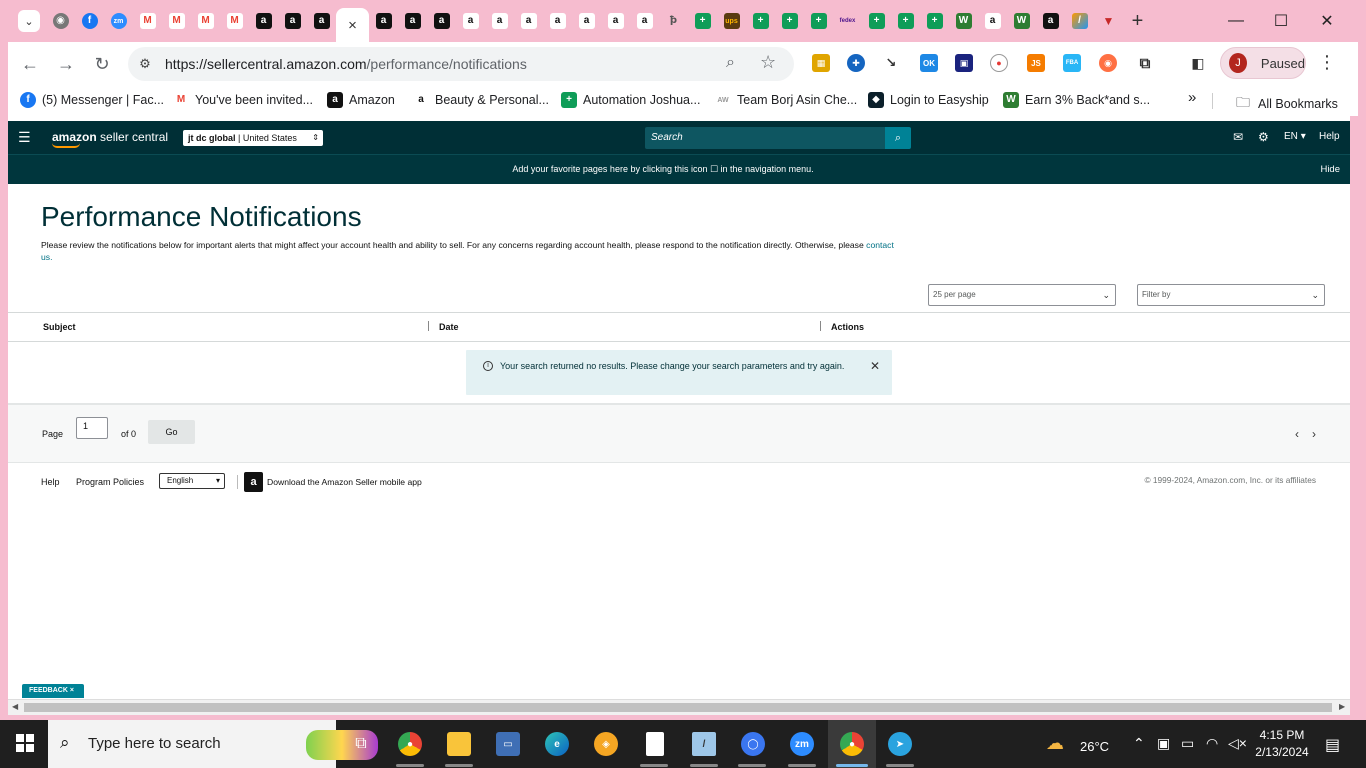 This screenshot has width=1366, height=768. Describe the element at coordinates (1094, 746) in the screenshot. I see `temperature: 26°C` at that location.